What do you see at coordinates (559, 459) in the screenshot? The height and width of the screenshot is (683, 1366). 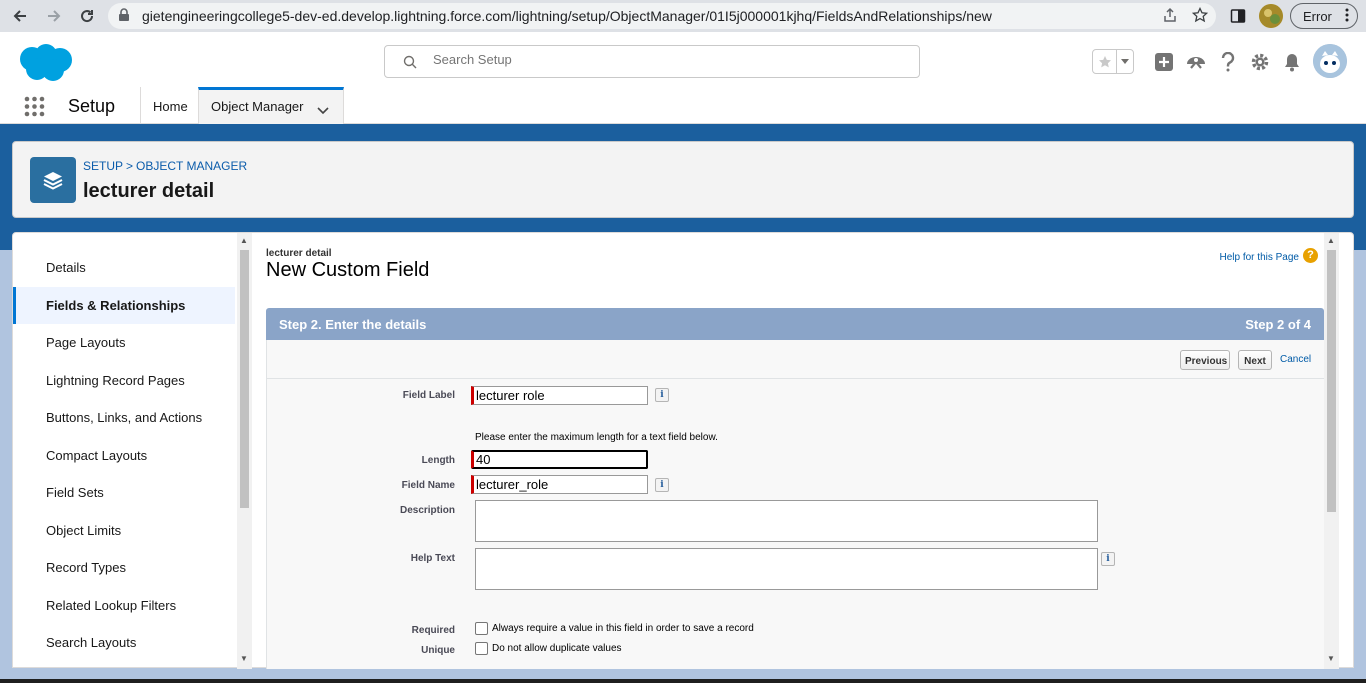 I see `length-input` at bounding box center [559, 459].